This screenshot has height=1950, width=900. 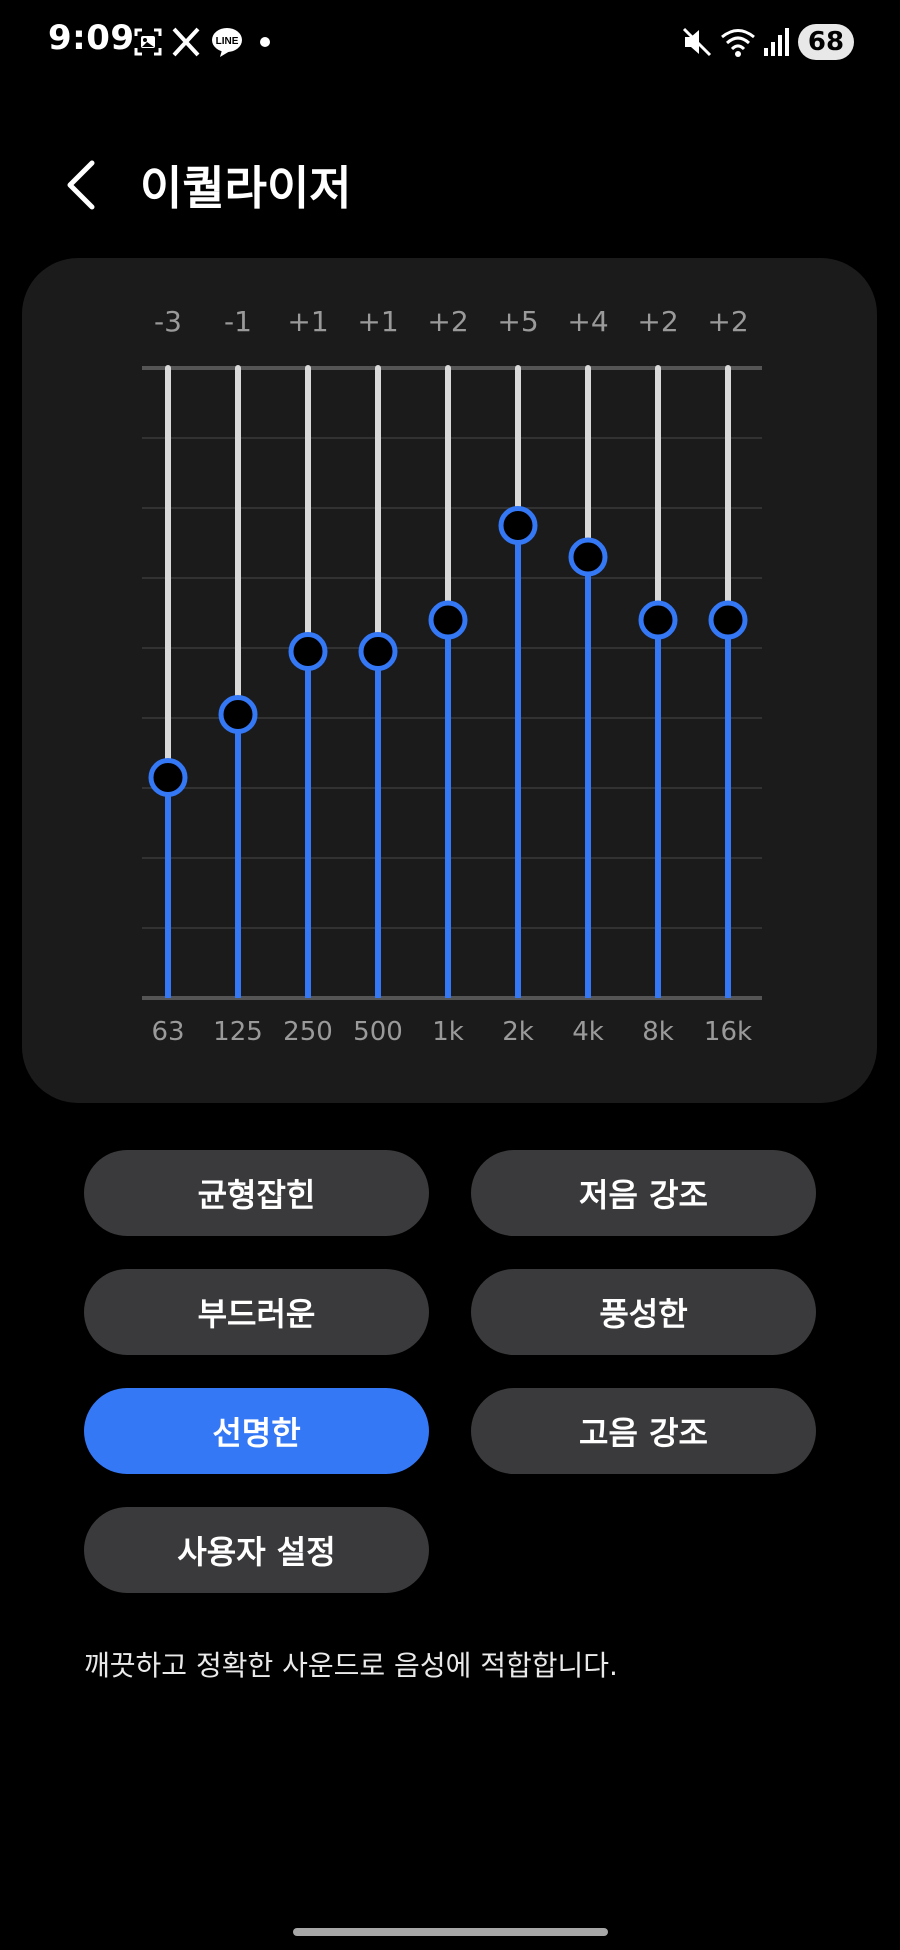 What do you see at coordinates (351, 1665) in the screenshot?
I see `preset-description: 깨끗하고 정확한 사운드로 음성에 적합합니다.` at bounding box center [351, 1665].